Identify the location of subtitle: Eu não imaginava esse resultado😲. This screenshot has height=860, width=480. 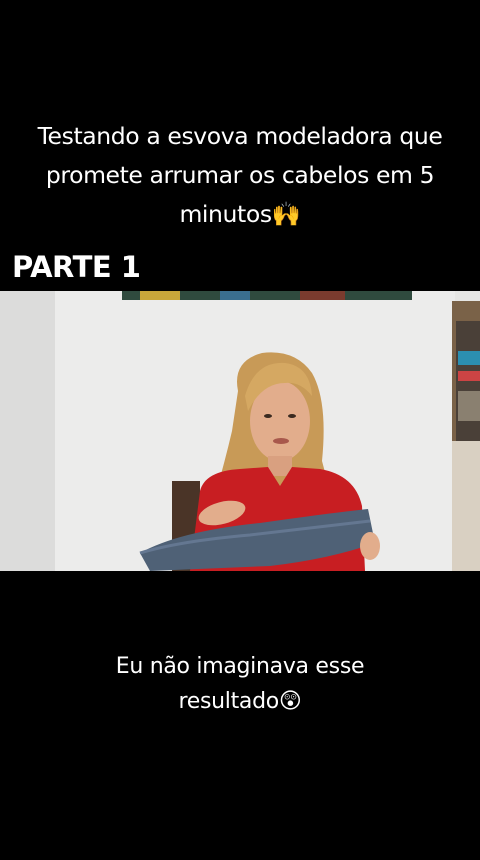
(240, 684).